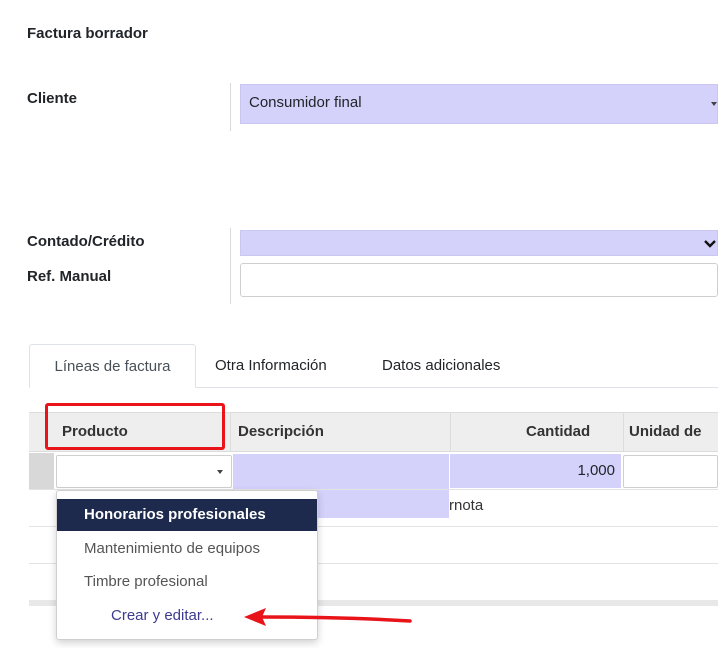  I want to click on column-header-descripcion: Descripción, so click(281, 432).